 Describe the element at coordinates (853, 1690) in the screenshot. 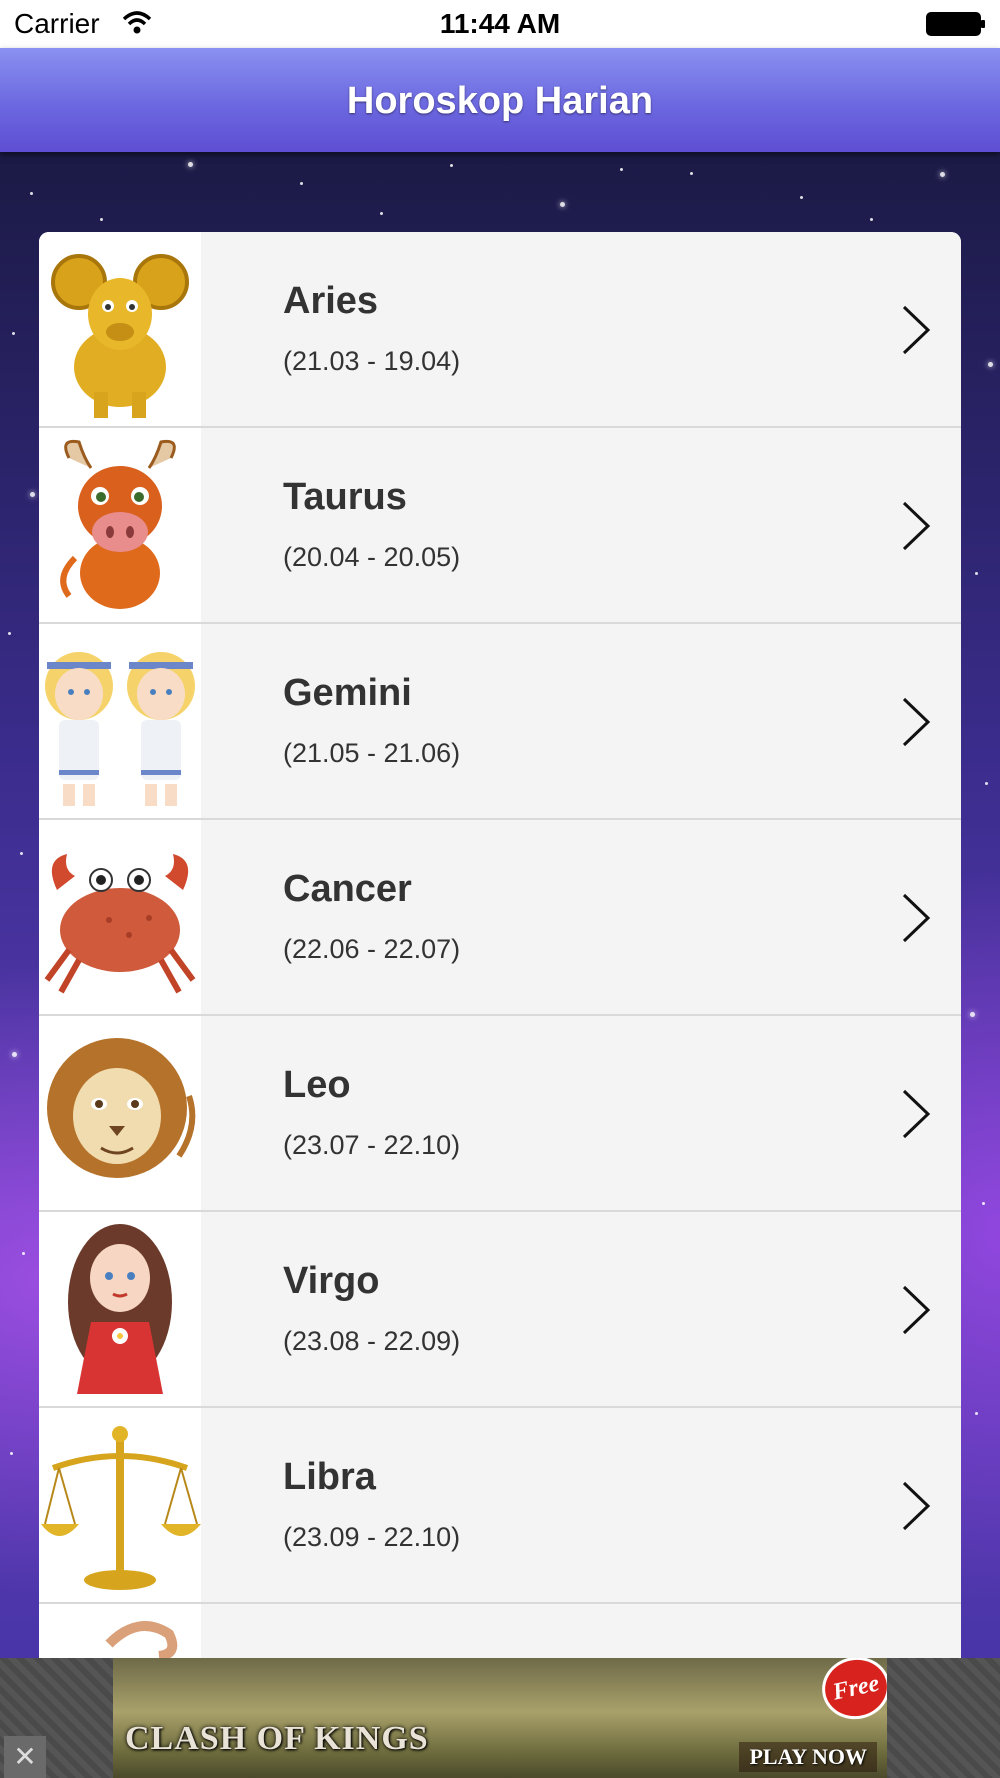

I see `ad-free-badge: Free` at that location.